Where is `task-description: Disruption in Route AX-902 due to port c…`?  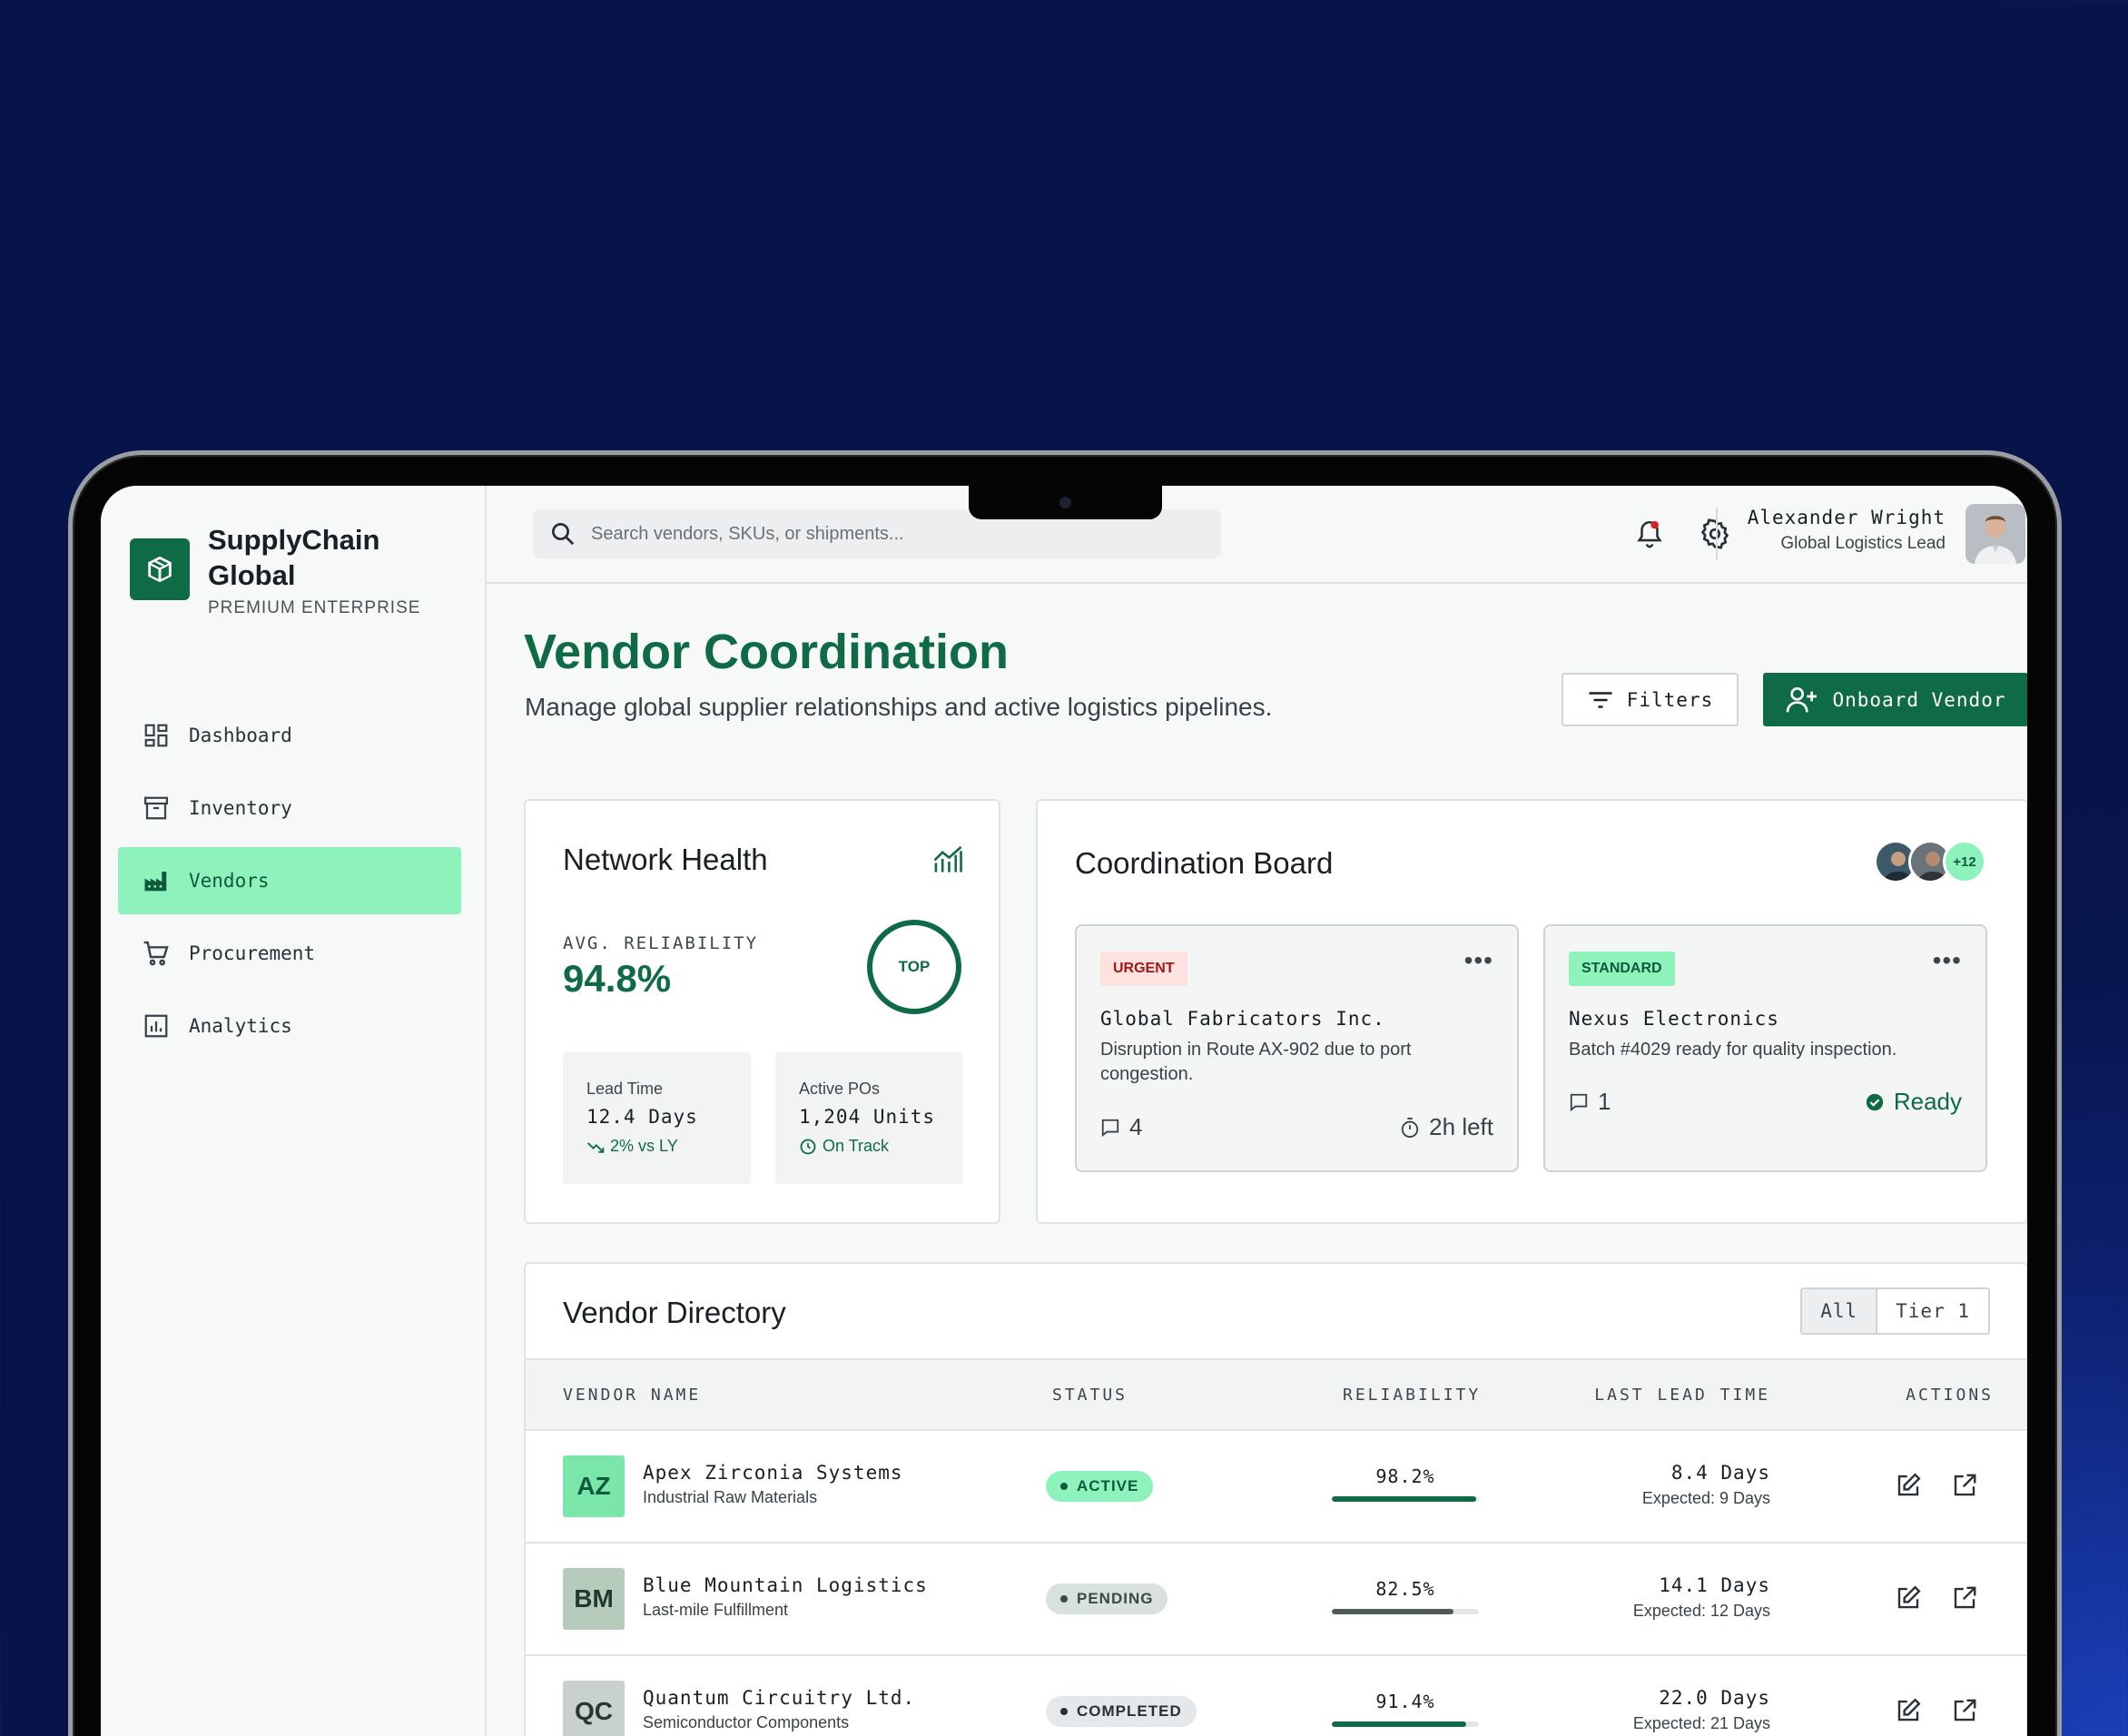
task-description: Disruption in Route AX-902 due to port c… is located at coordinates (1256, 1062).